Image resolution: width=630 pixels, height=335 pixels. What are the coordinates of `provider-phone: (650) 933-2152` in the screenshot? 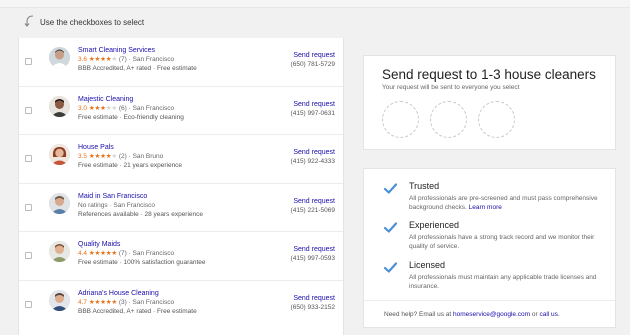 It's located at (312, 307).